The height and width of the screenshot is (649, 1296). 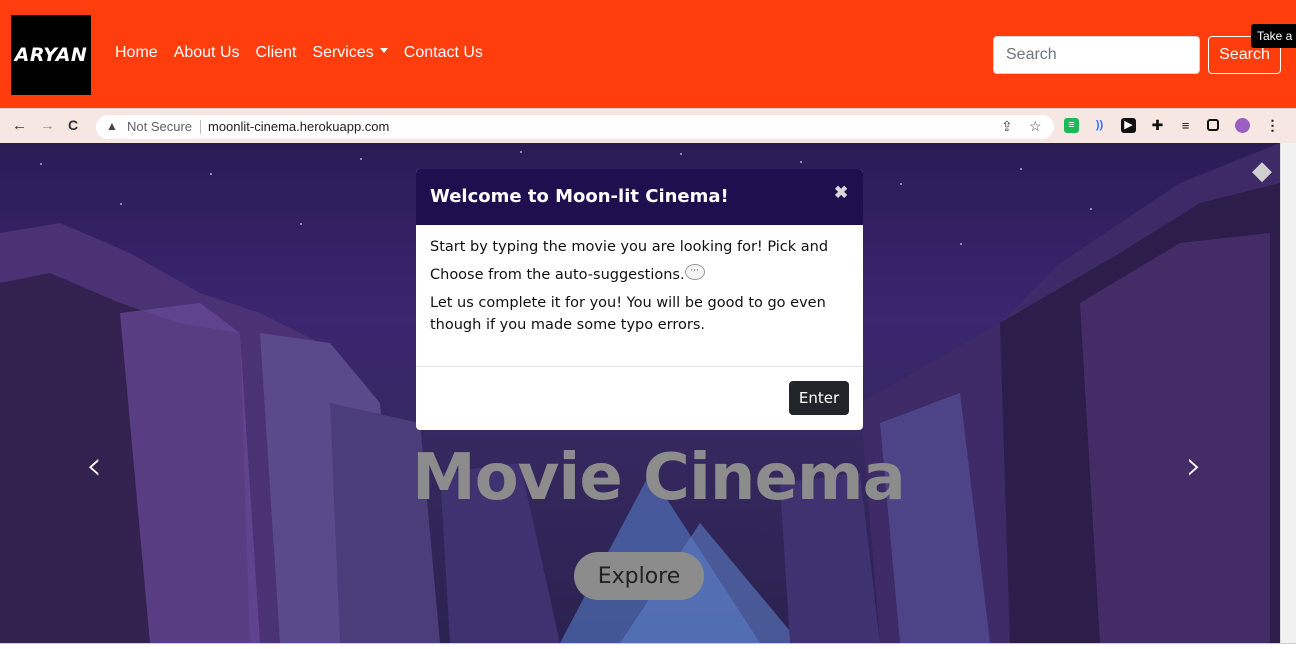 I want to click on extension-green-icon: ≡, so click(x=1071, y=125).